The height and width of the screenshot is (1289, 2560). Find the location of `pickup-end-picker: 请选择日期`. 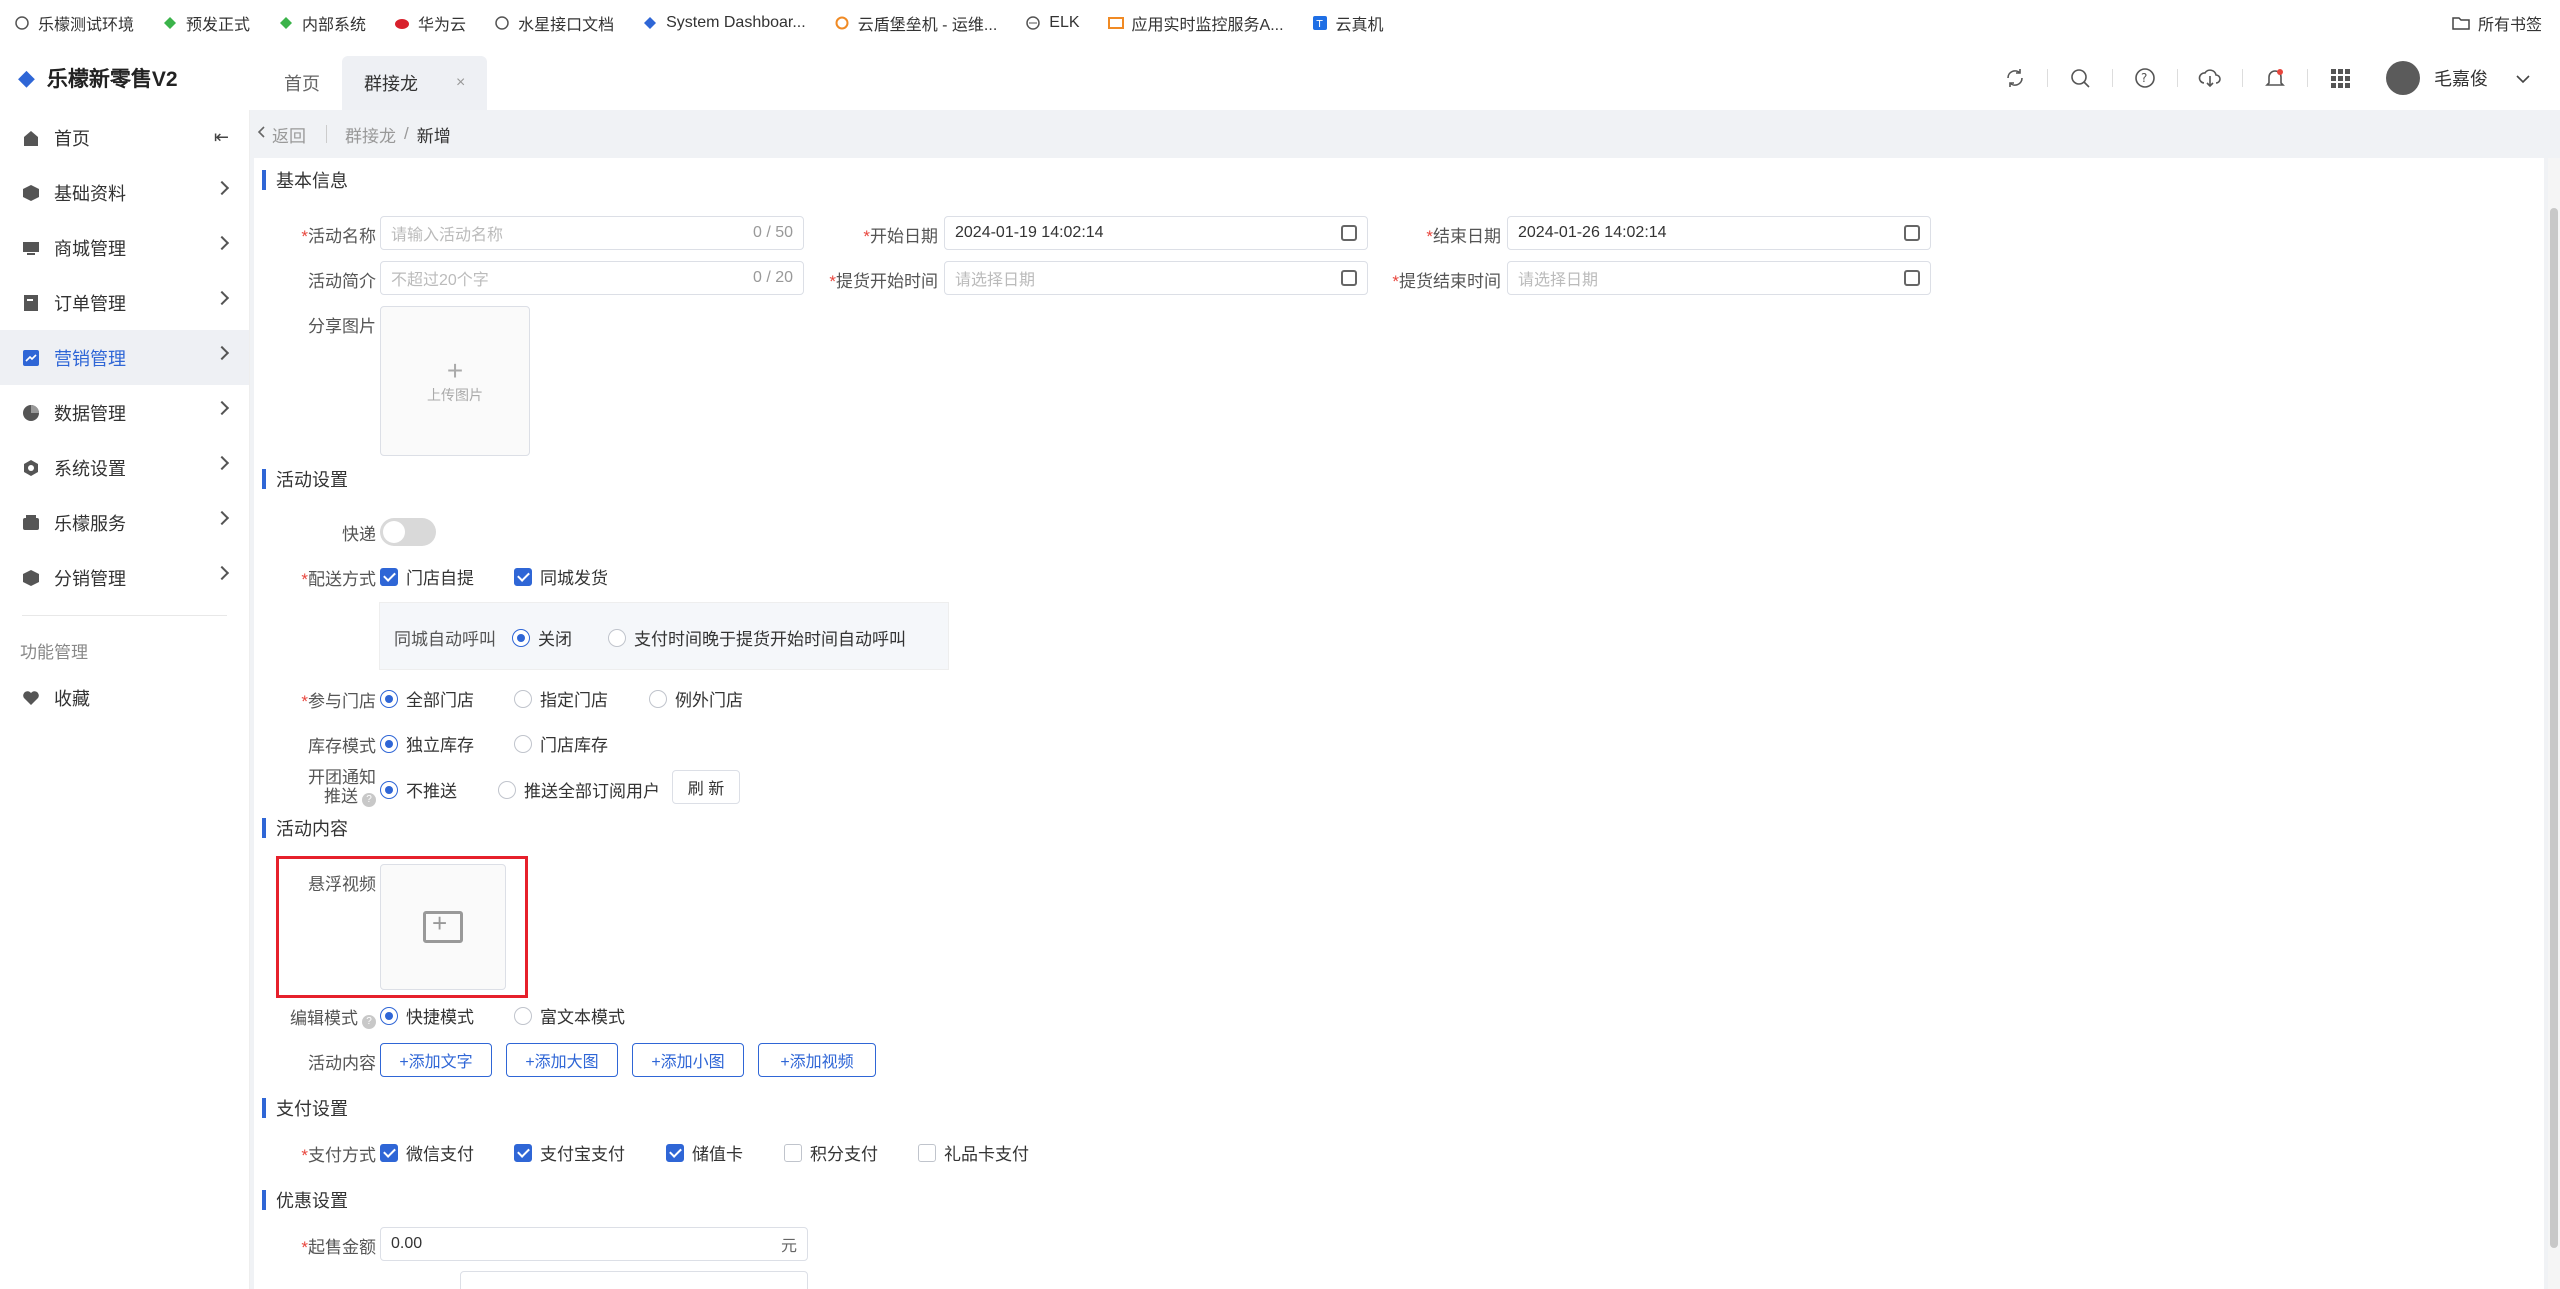

pickup-end-picker: 请选择日期 is located at coordinates (1719, 278).